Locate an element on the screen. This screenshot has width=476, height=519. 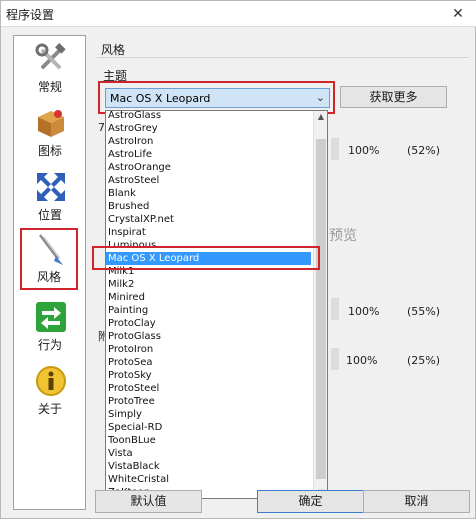
default-button: 默认值 is located at coordinates (148, 501).